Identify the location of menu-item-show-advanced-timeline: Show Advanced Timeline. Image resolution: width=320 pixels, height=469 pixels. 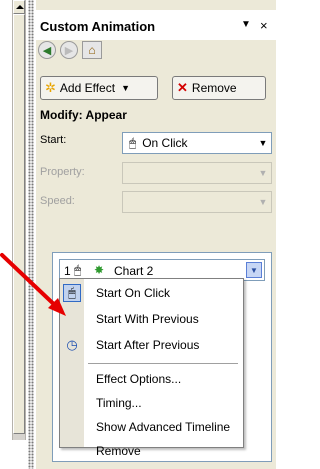
(151, 427).